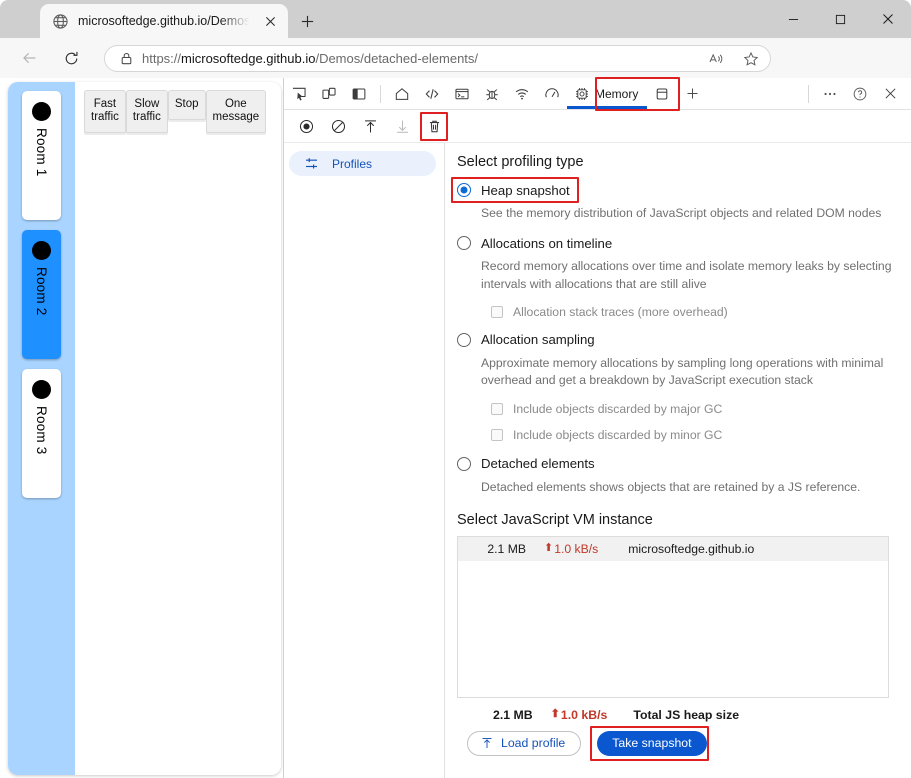  I want to click on question-circle-icon, so click(860, 94).